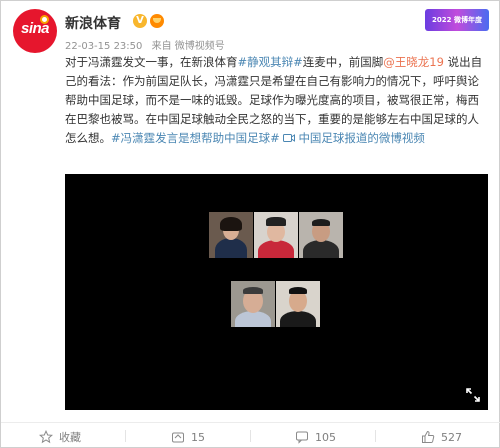 This screenshot has height=448, width=500. I want to click on mention-link: @王晓龙19, so click(413, 62).